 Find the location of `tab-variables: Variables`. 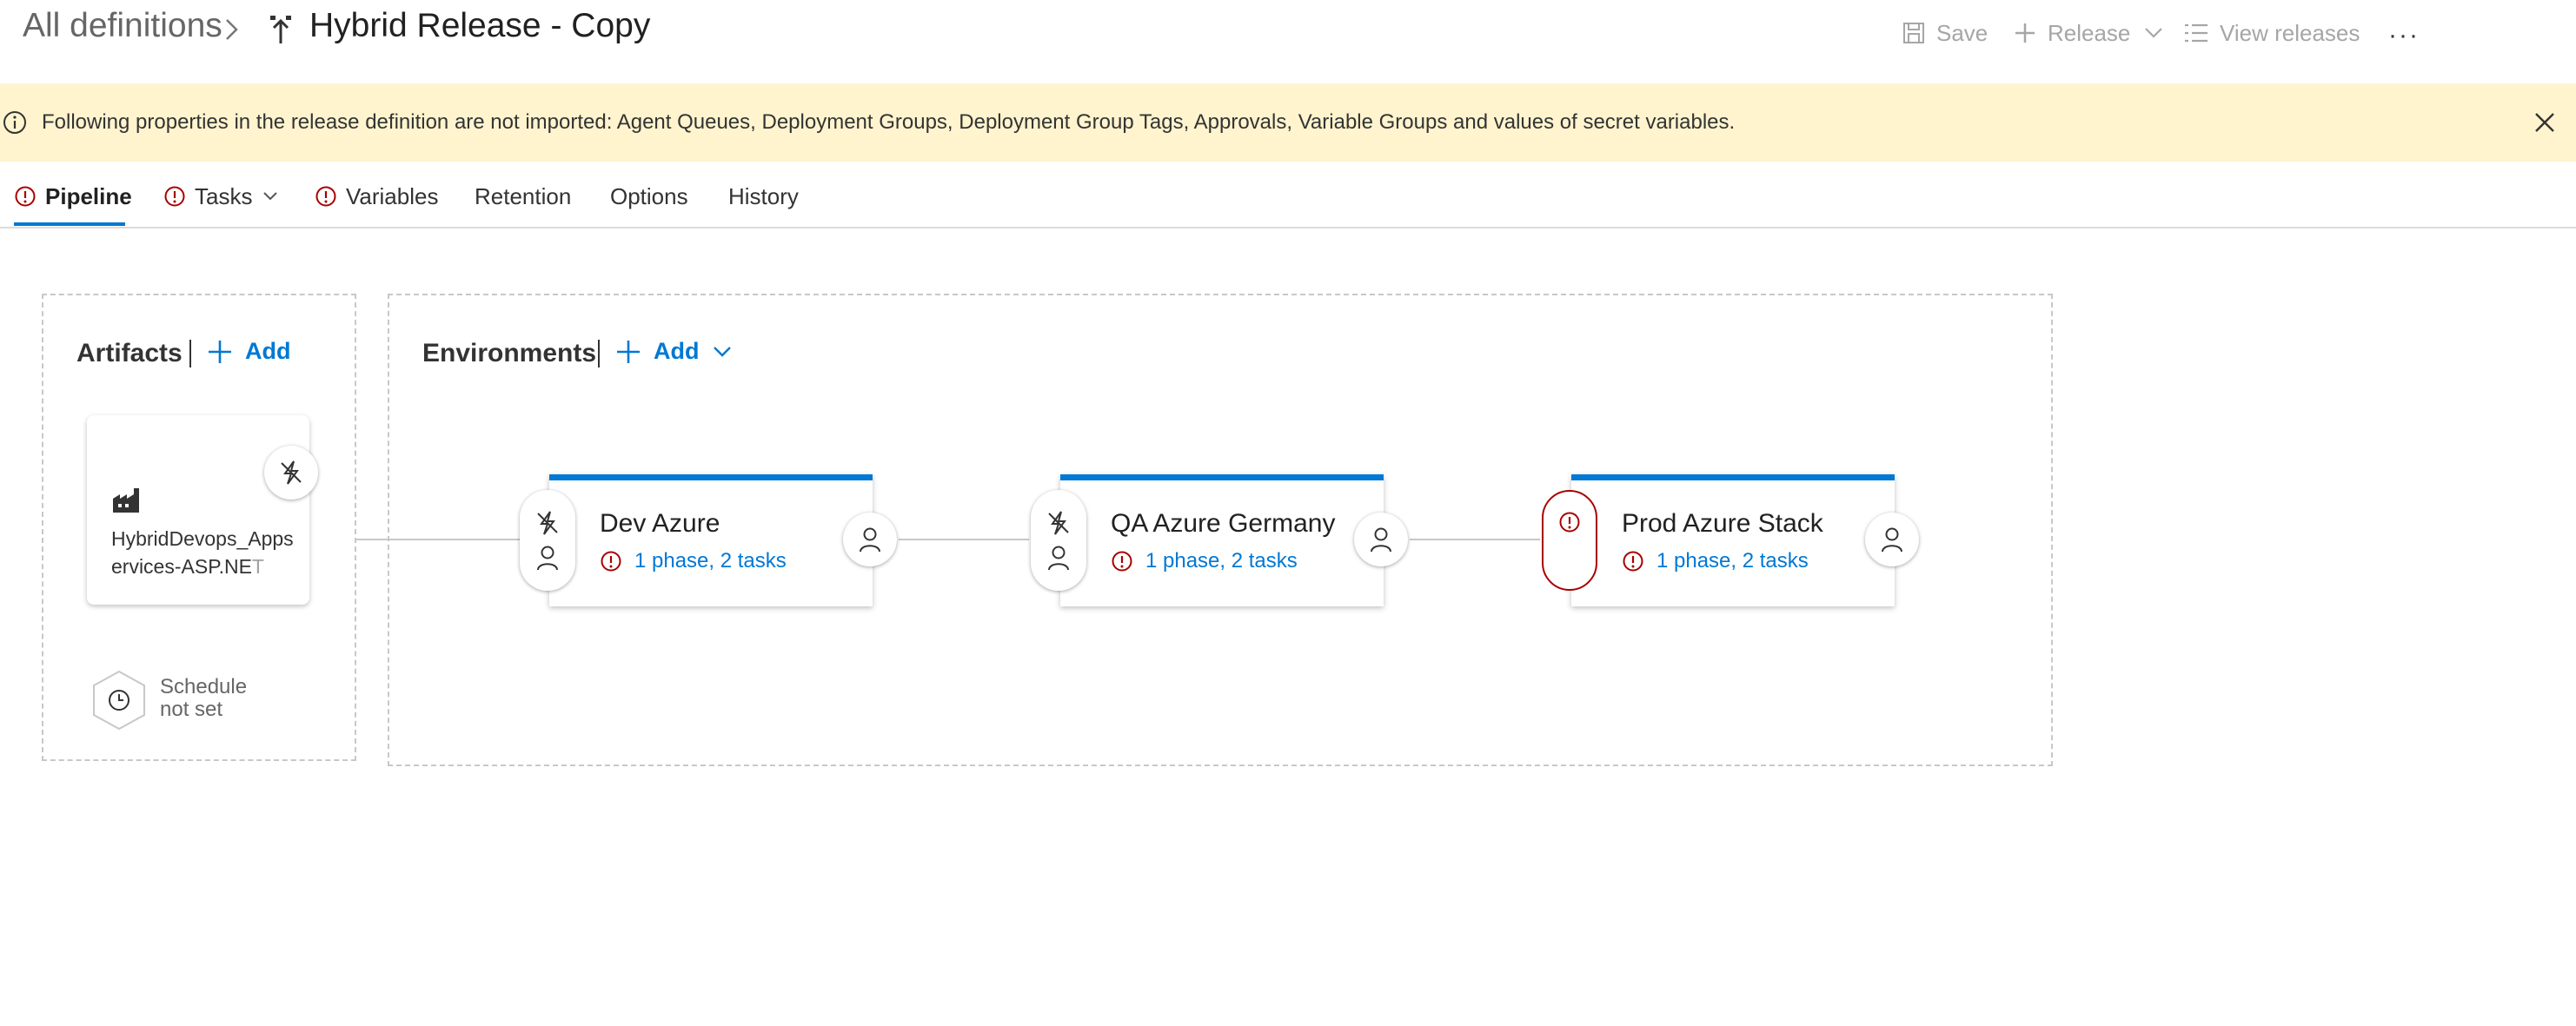

tab-variables: Variables is located at coordinates (376, 197).